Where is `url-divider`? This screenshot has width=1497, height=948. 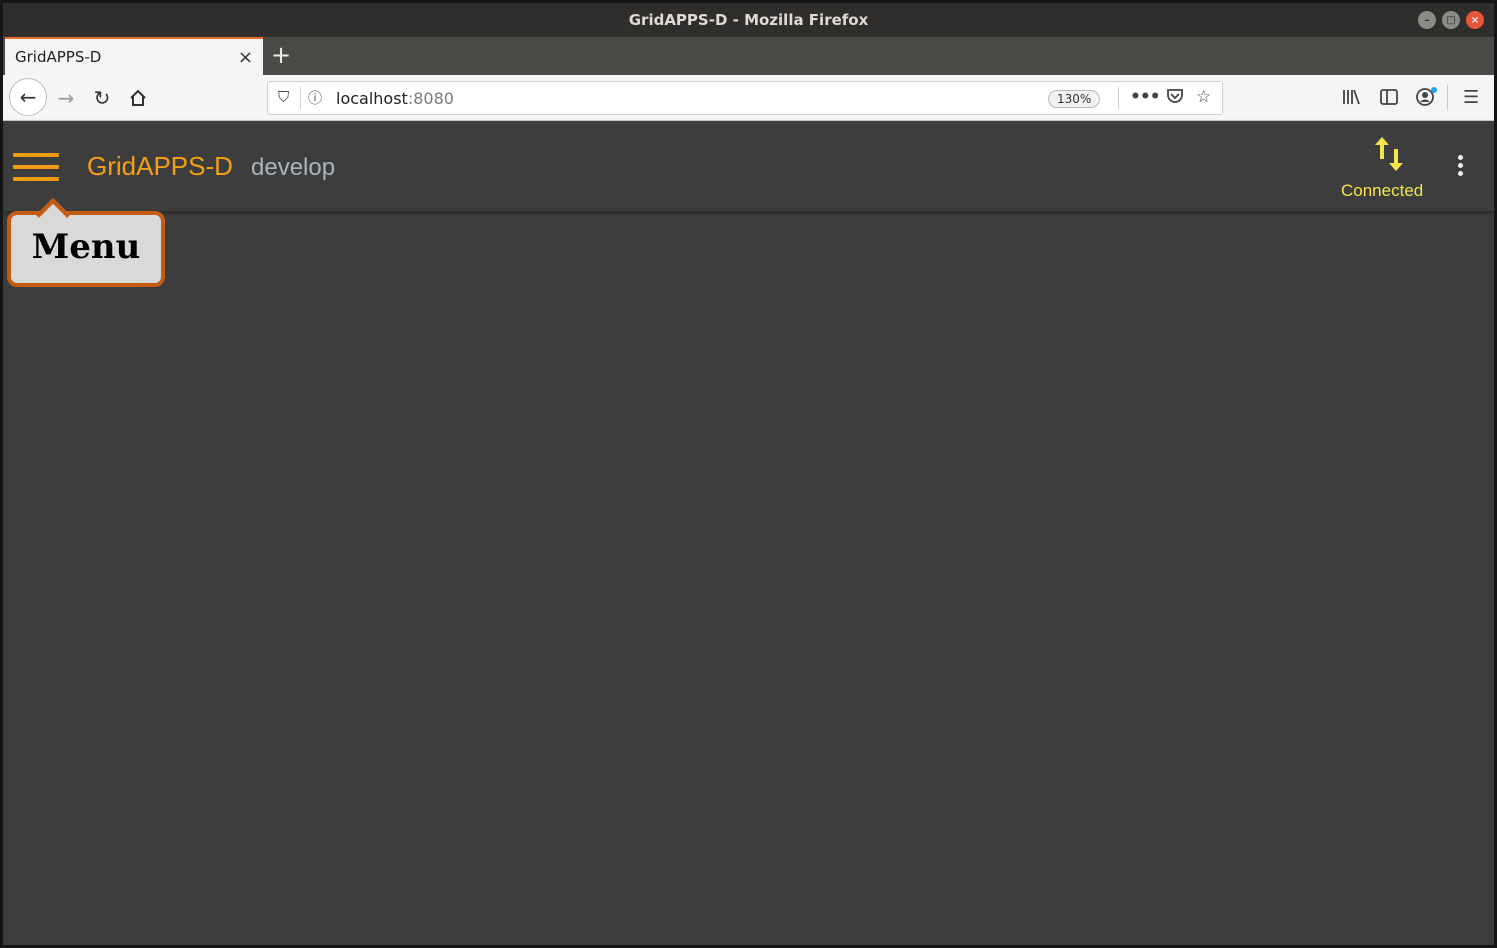
url-divider is located at coordinates (300, 98).